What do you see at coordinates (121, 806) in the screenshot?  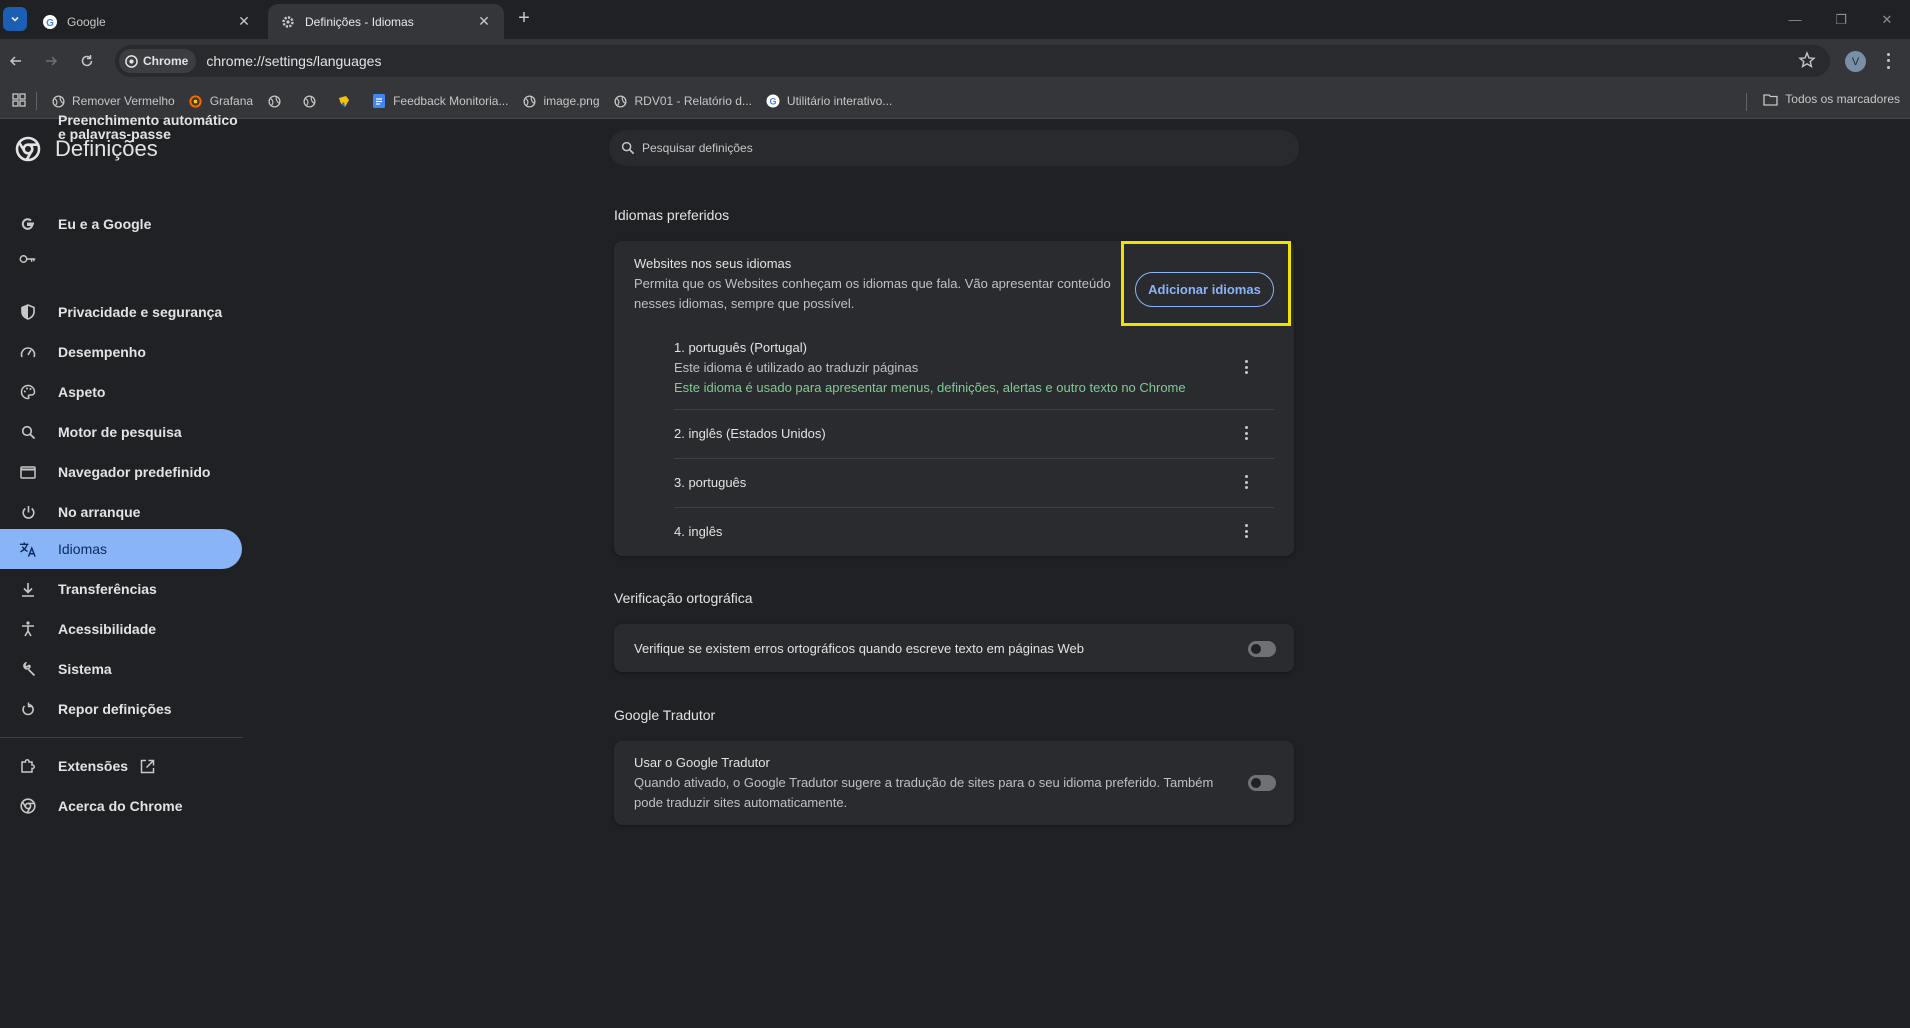 I see `sidebar-item-acerca-do-chrome: Acerca do Chrome` at bounding box center [121, 806].